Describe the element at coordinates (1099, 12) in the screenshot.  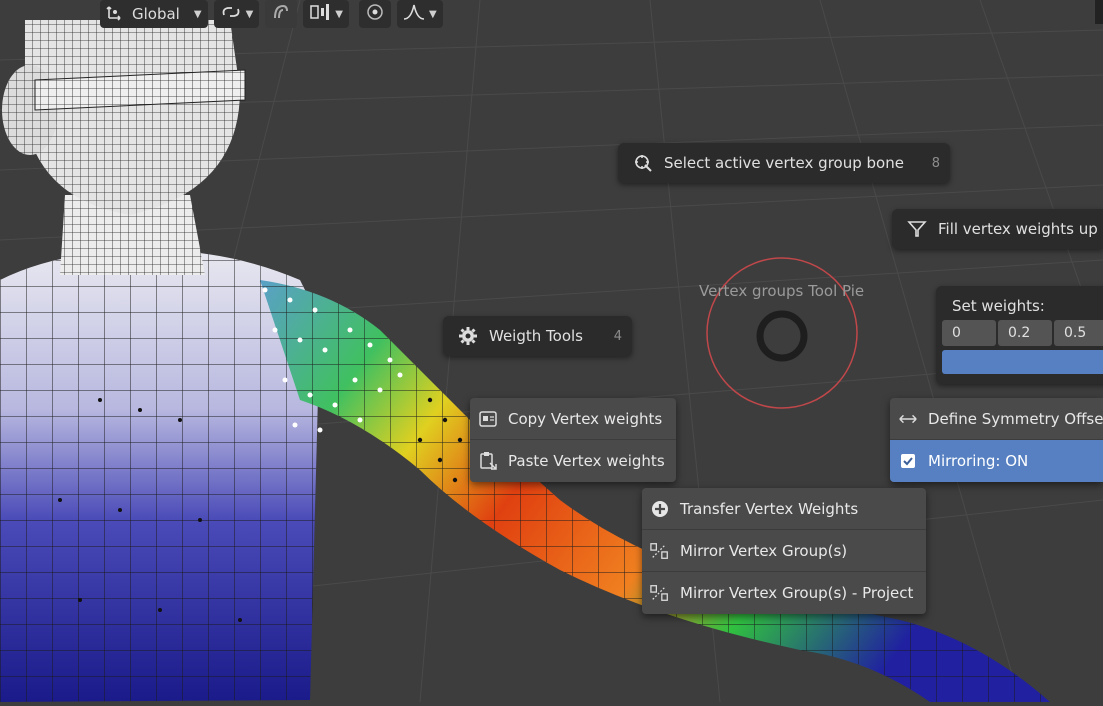
I see `header-edge-button` at that location.